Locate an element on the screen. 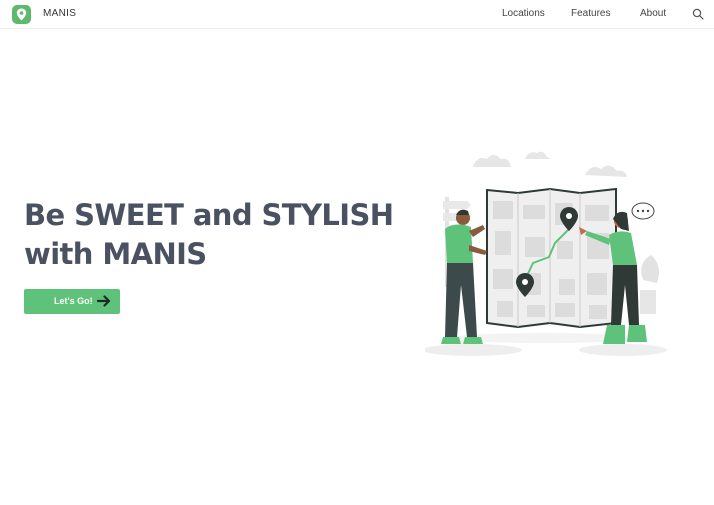  hero-title: Be SWEET and STYLISH with MANIS is located at coordinates (214, 235).